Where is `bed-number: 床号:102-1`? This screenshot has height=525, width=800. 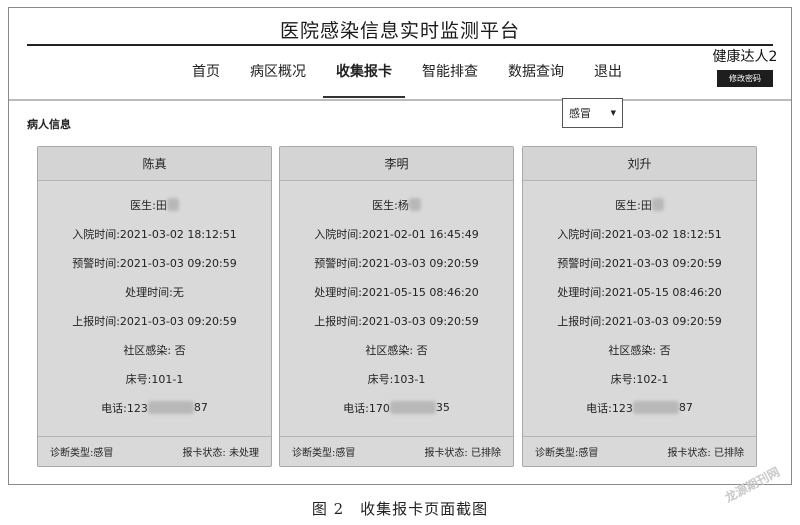
bed-number: 床号:102-1 is located at coordinates (639, 379).